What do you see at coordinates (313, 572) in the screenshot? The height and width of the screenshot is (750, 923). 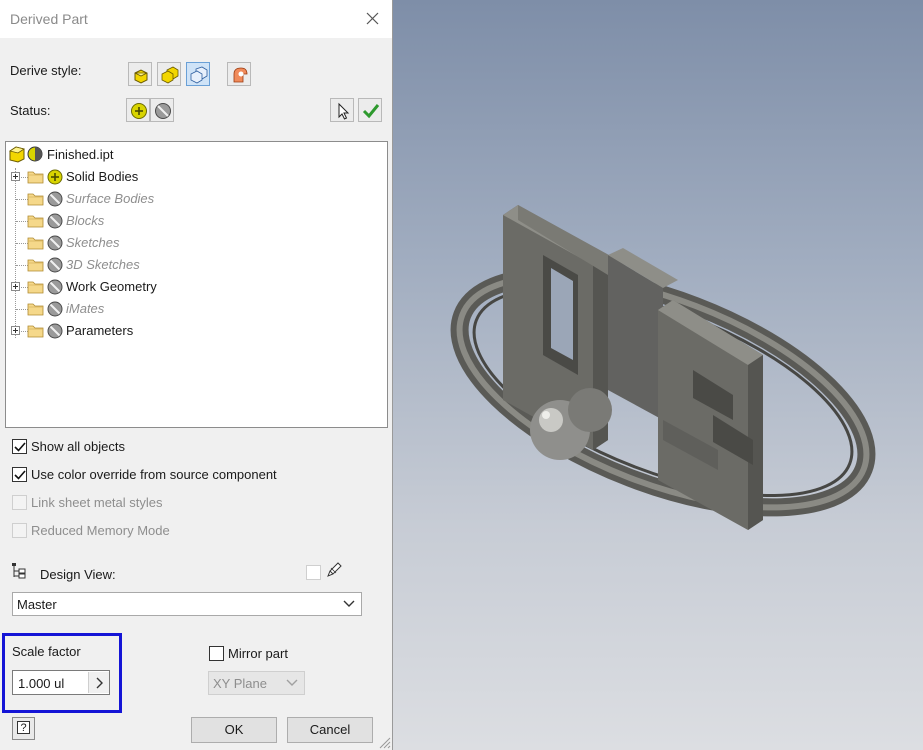 I see `design-view-link-checkbox` at bounding box center [313, 572].